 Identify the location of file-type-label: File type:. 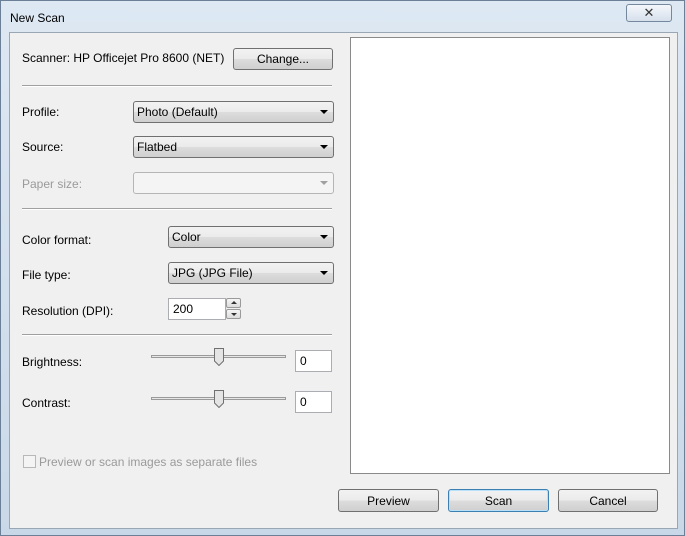
(46, 275).